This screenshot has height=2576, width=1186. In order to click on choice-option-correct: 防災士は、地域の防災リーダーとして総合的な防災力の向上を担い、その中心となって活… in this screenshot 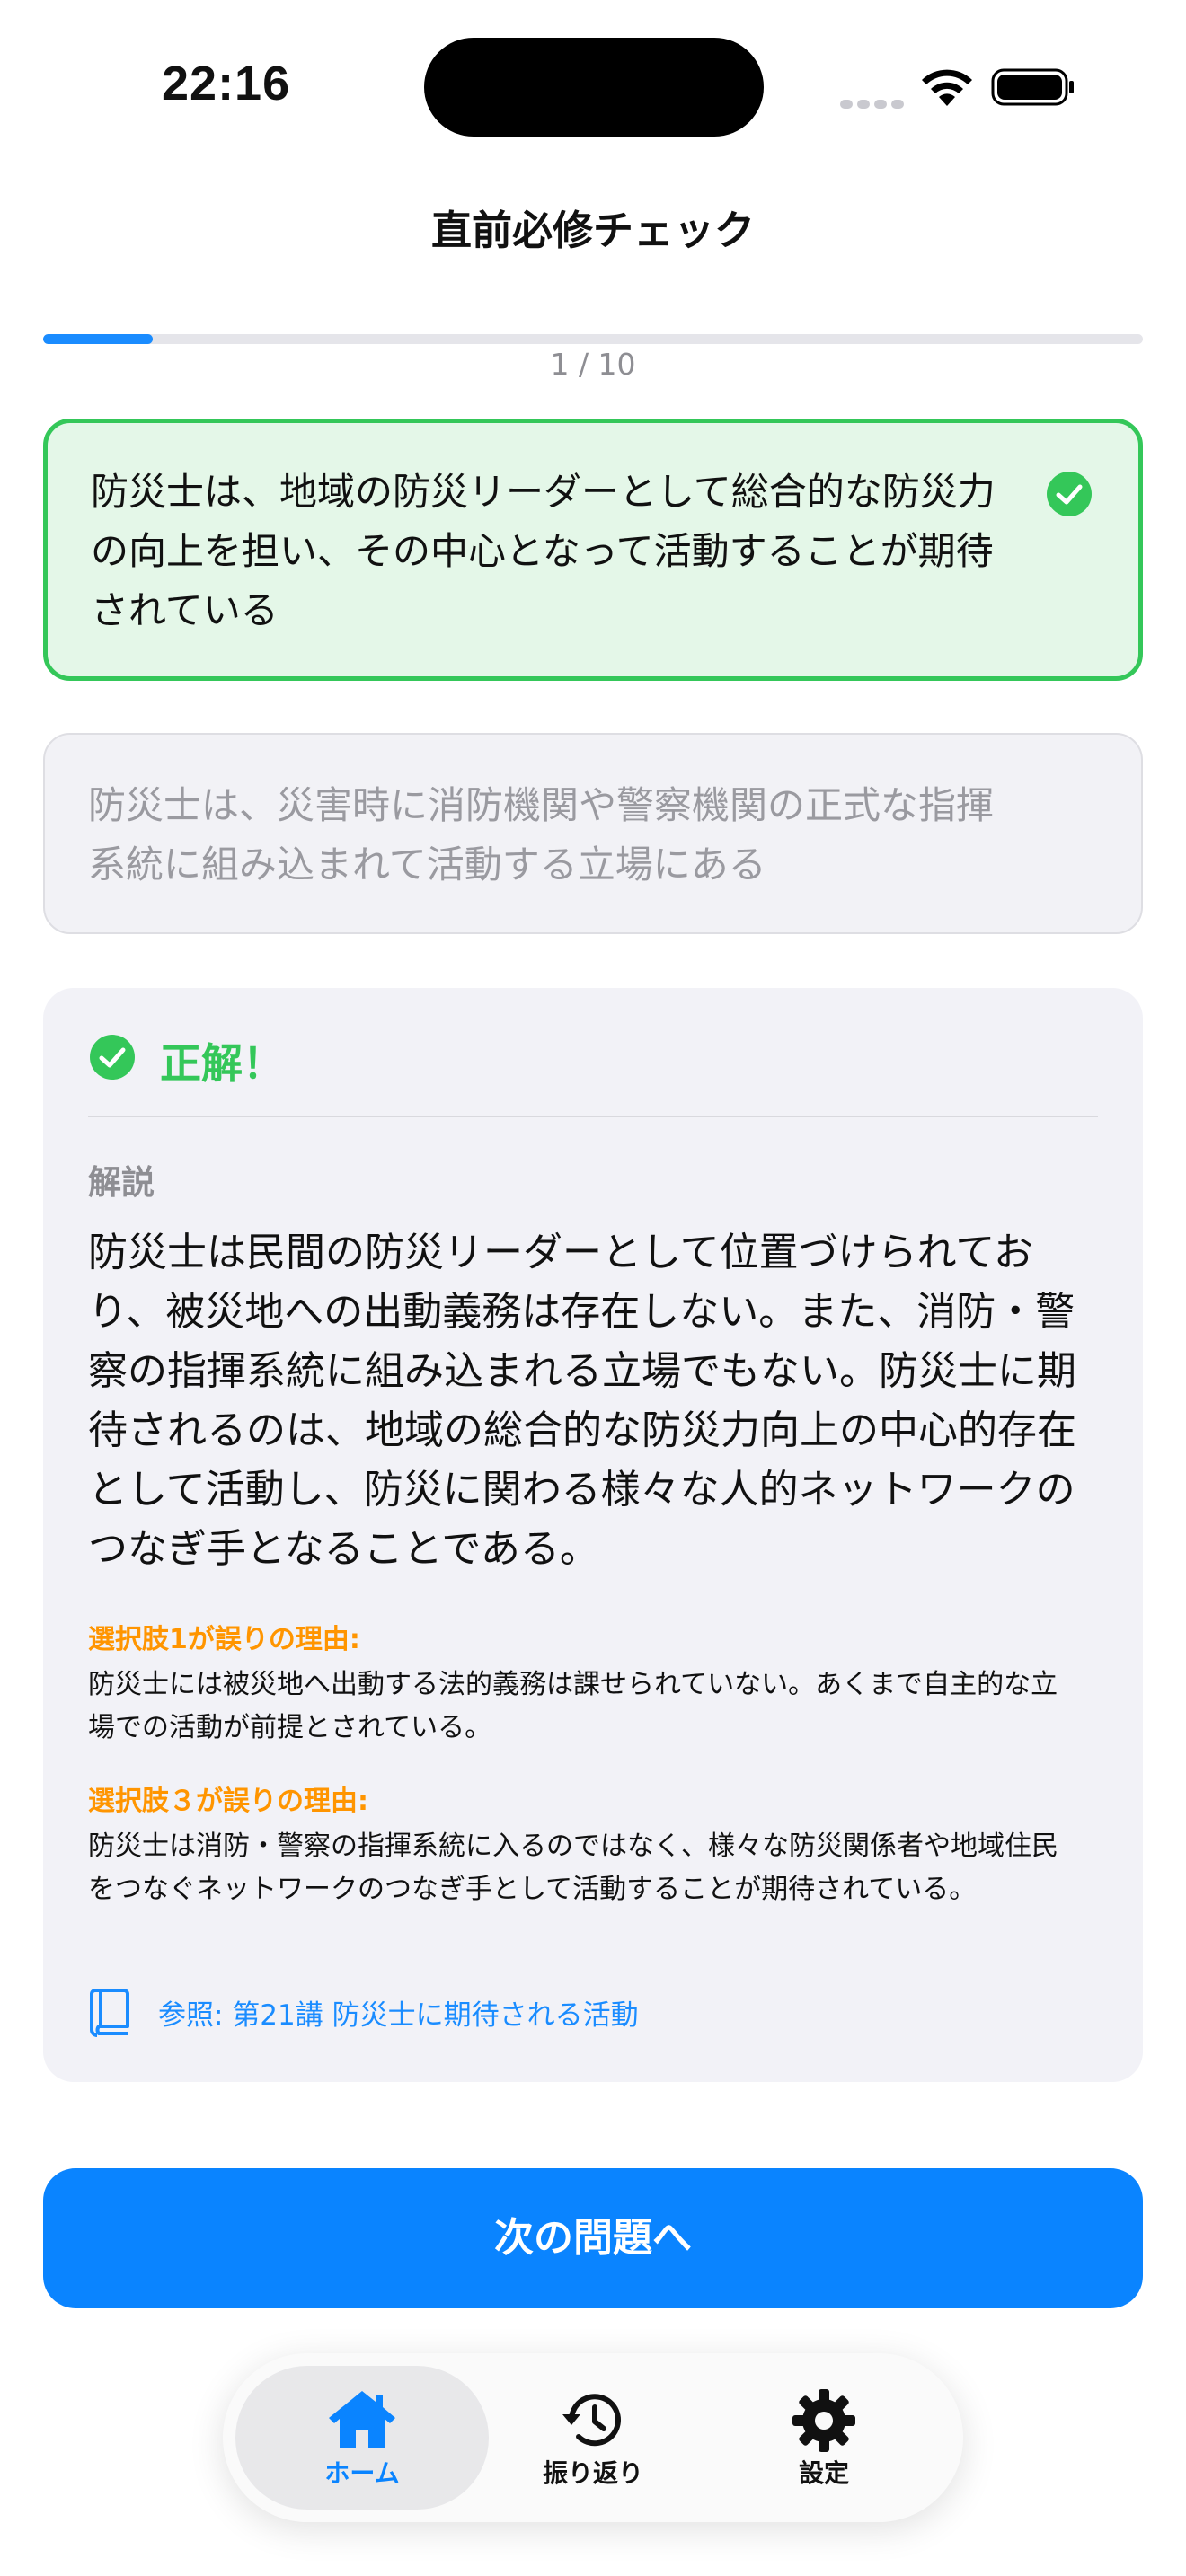, I will do `click(593, 550)`.